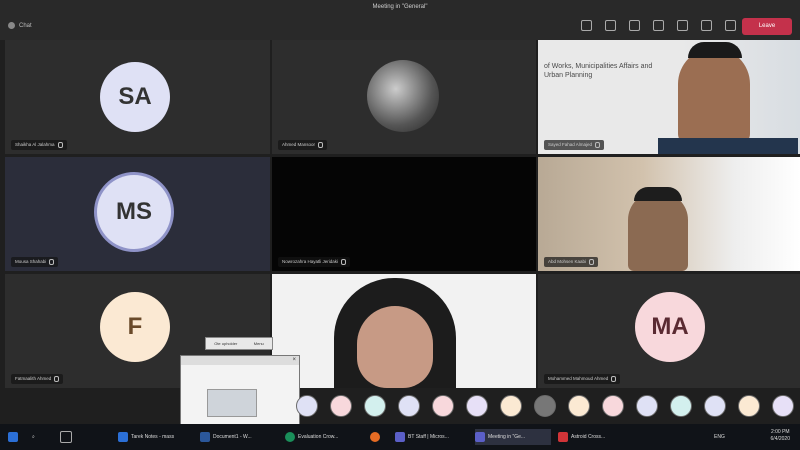 The height and width of the screenshot is (450, 800). I want to click on participant-tile: MS Mousa Shahabi, so click(137, 214).